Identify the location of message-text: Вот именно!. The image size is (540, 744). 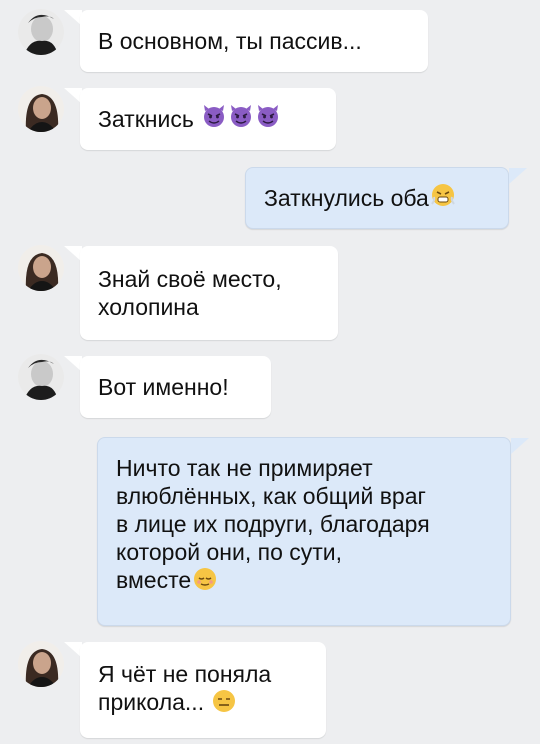
(163, 387).